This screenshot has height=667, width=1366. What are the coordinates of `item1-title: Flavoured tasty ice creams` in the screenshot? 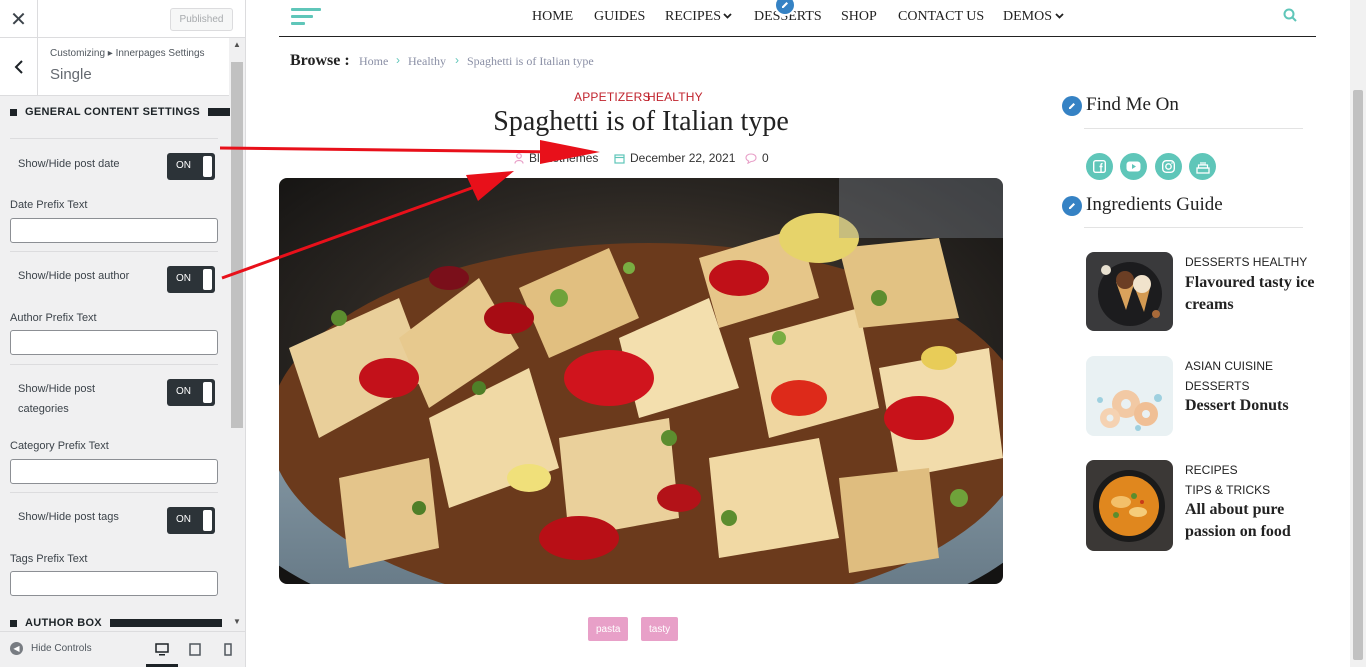 It's located at (1250, 294).